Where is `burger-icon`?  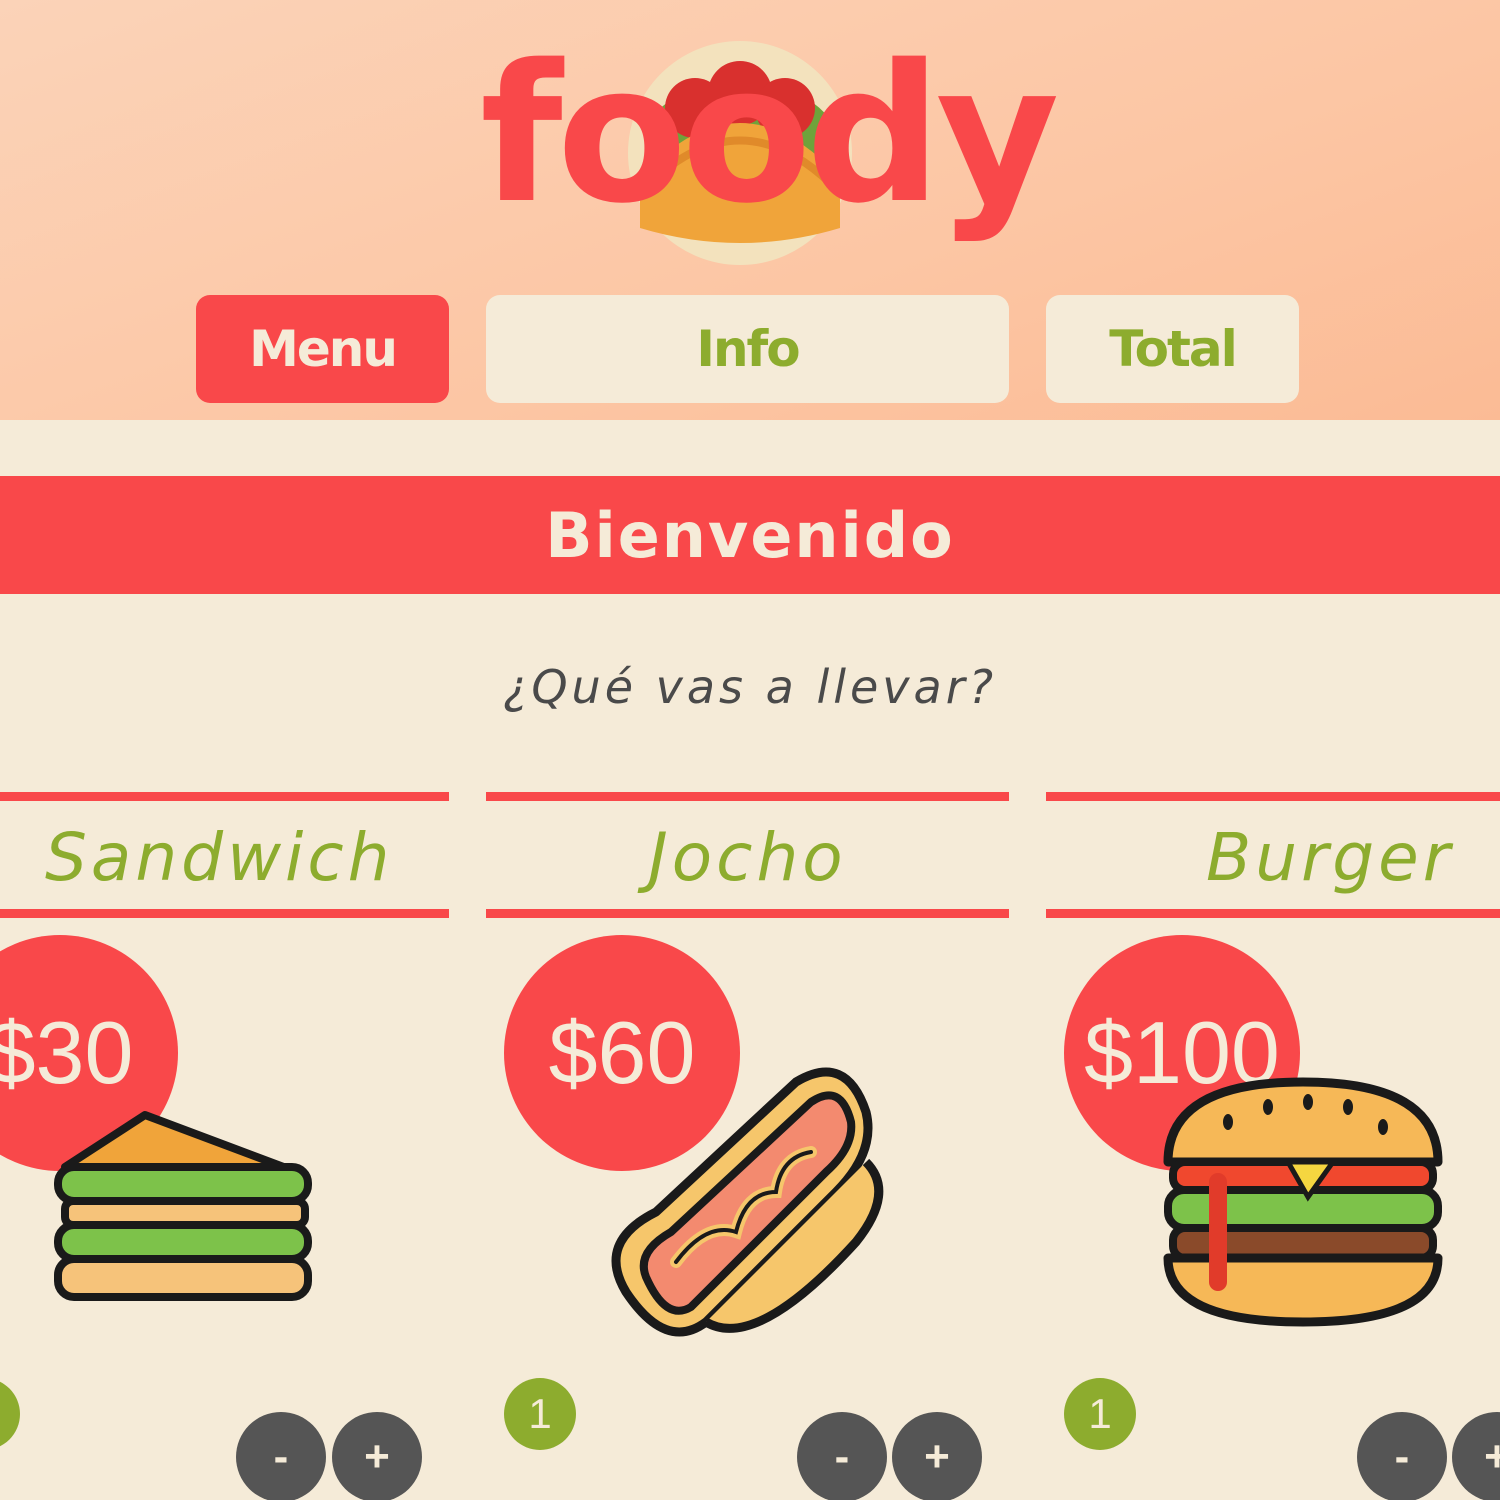
burger-icon is located at coordinates (1303, 1202).